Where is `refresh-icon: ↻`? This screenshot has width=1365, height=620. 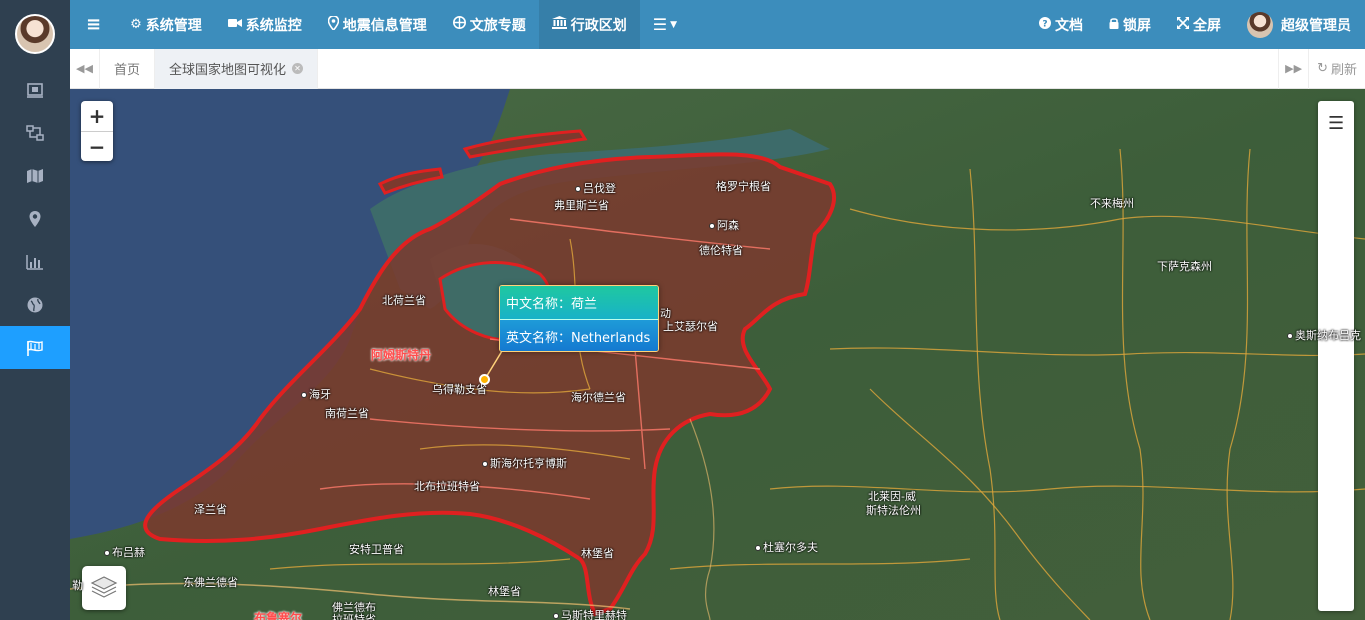 refresh-icon: ↻ is located at coordinates (1322, 68).